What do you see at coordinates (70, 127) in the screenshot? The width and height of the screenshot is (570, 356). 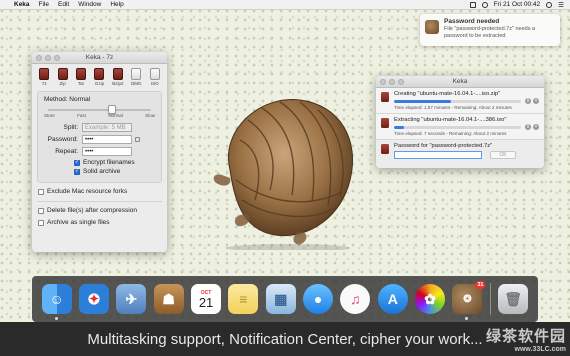 I see `split-label: Split:` at bounding box center [70, 127].